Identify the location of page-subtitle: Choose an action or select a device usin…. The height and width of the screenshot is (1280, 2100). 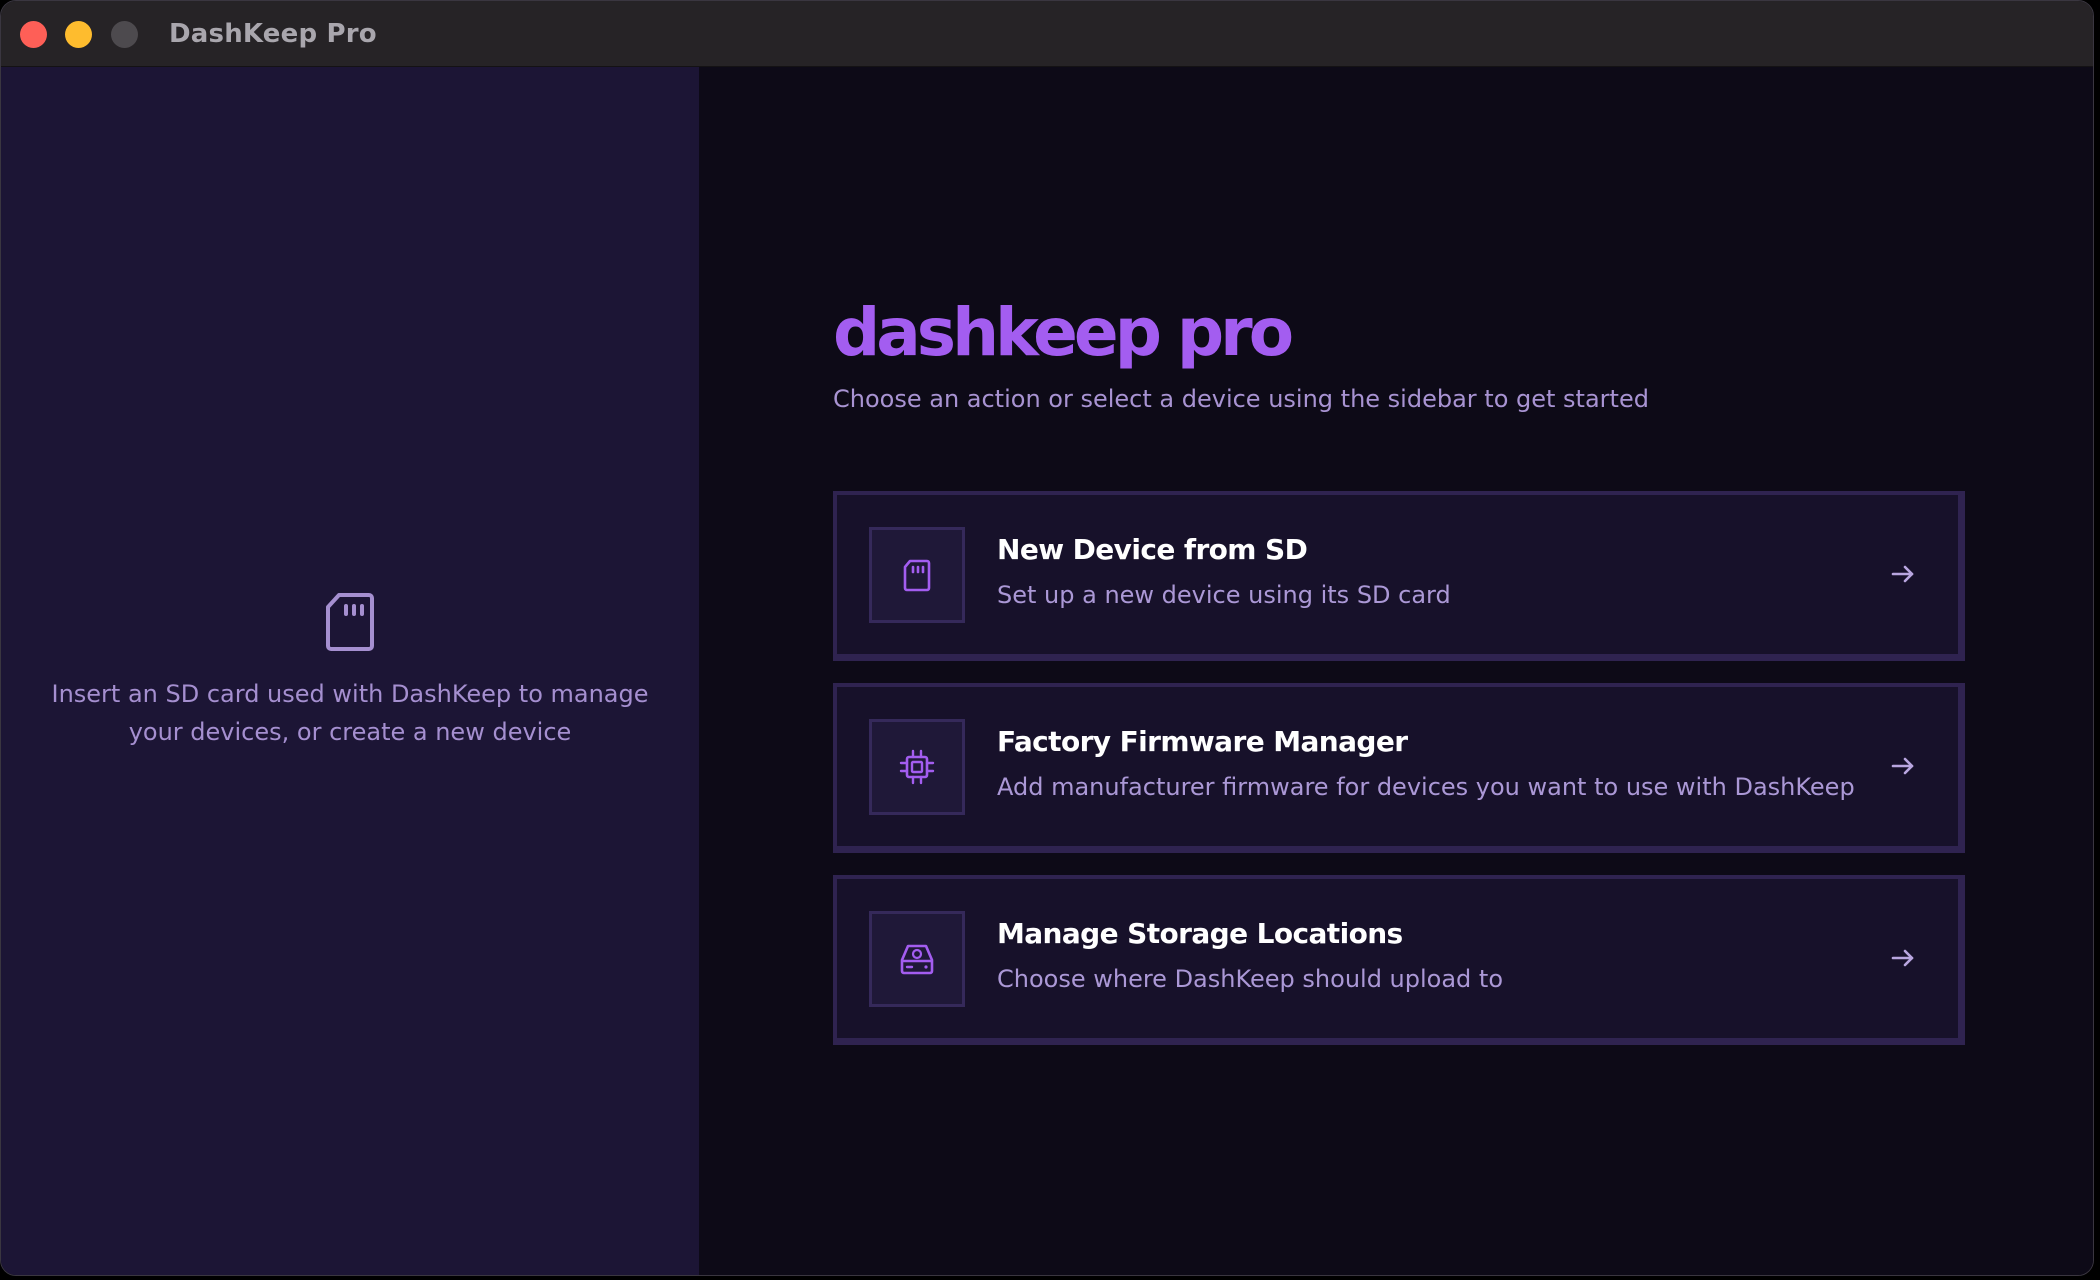
(1241, 399).